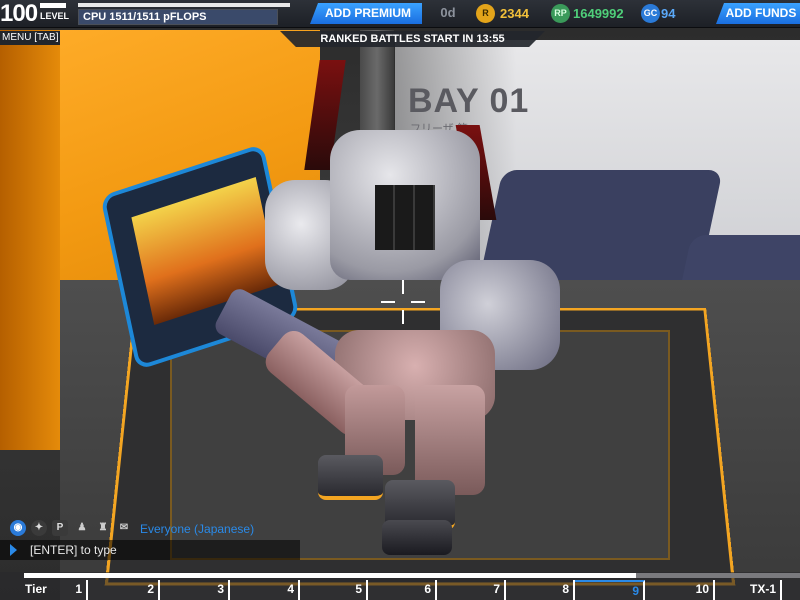  What do you see at coordinates (748, 590) in the screenshot?
I see `tier-button-tx-1: TX-1` at bounding box center [748, 590].